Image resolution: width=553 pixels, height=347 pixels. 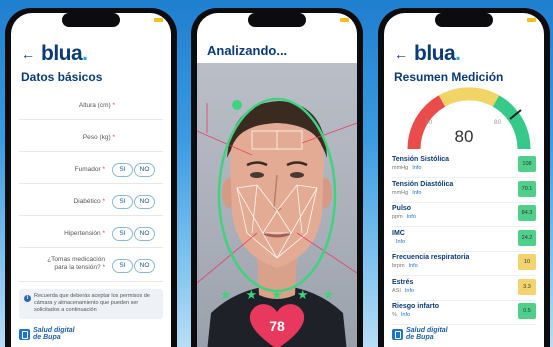 I want to click on metric-name: Riesgo infarto, so click(x=416, y=306).